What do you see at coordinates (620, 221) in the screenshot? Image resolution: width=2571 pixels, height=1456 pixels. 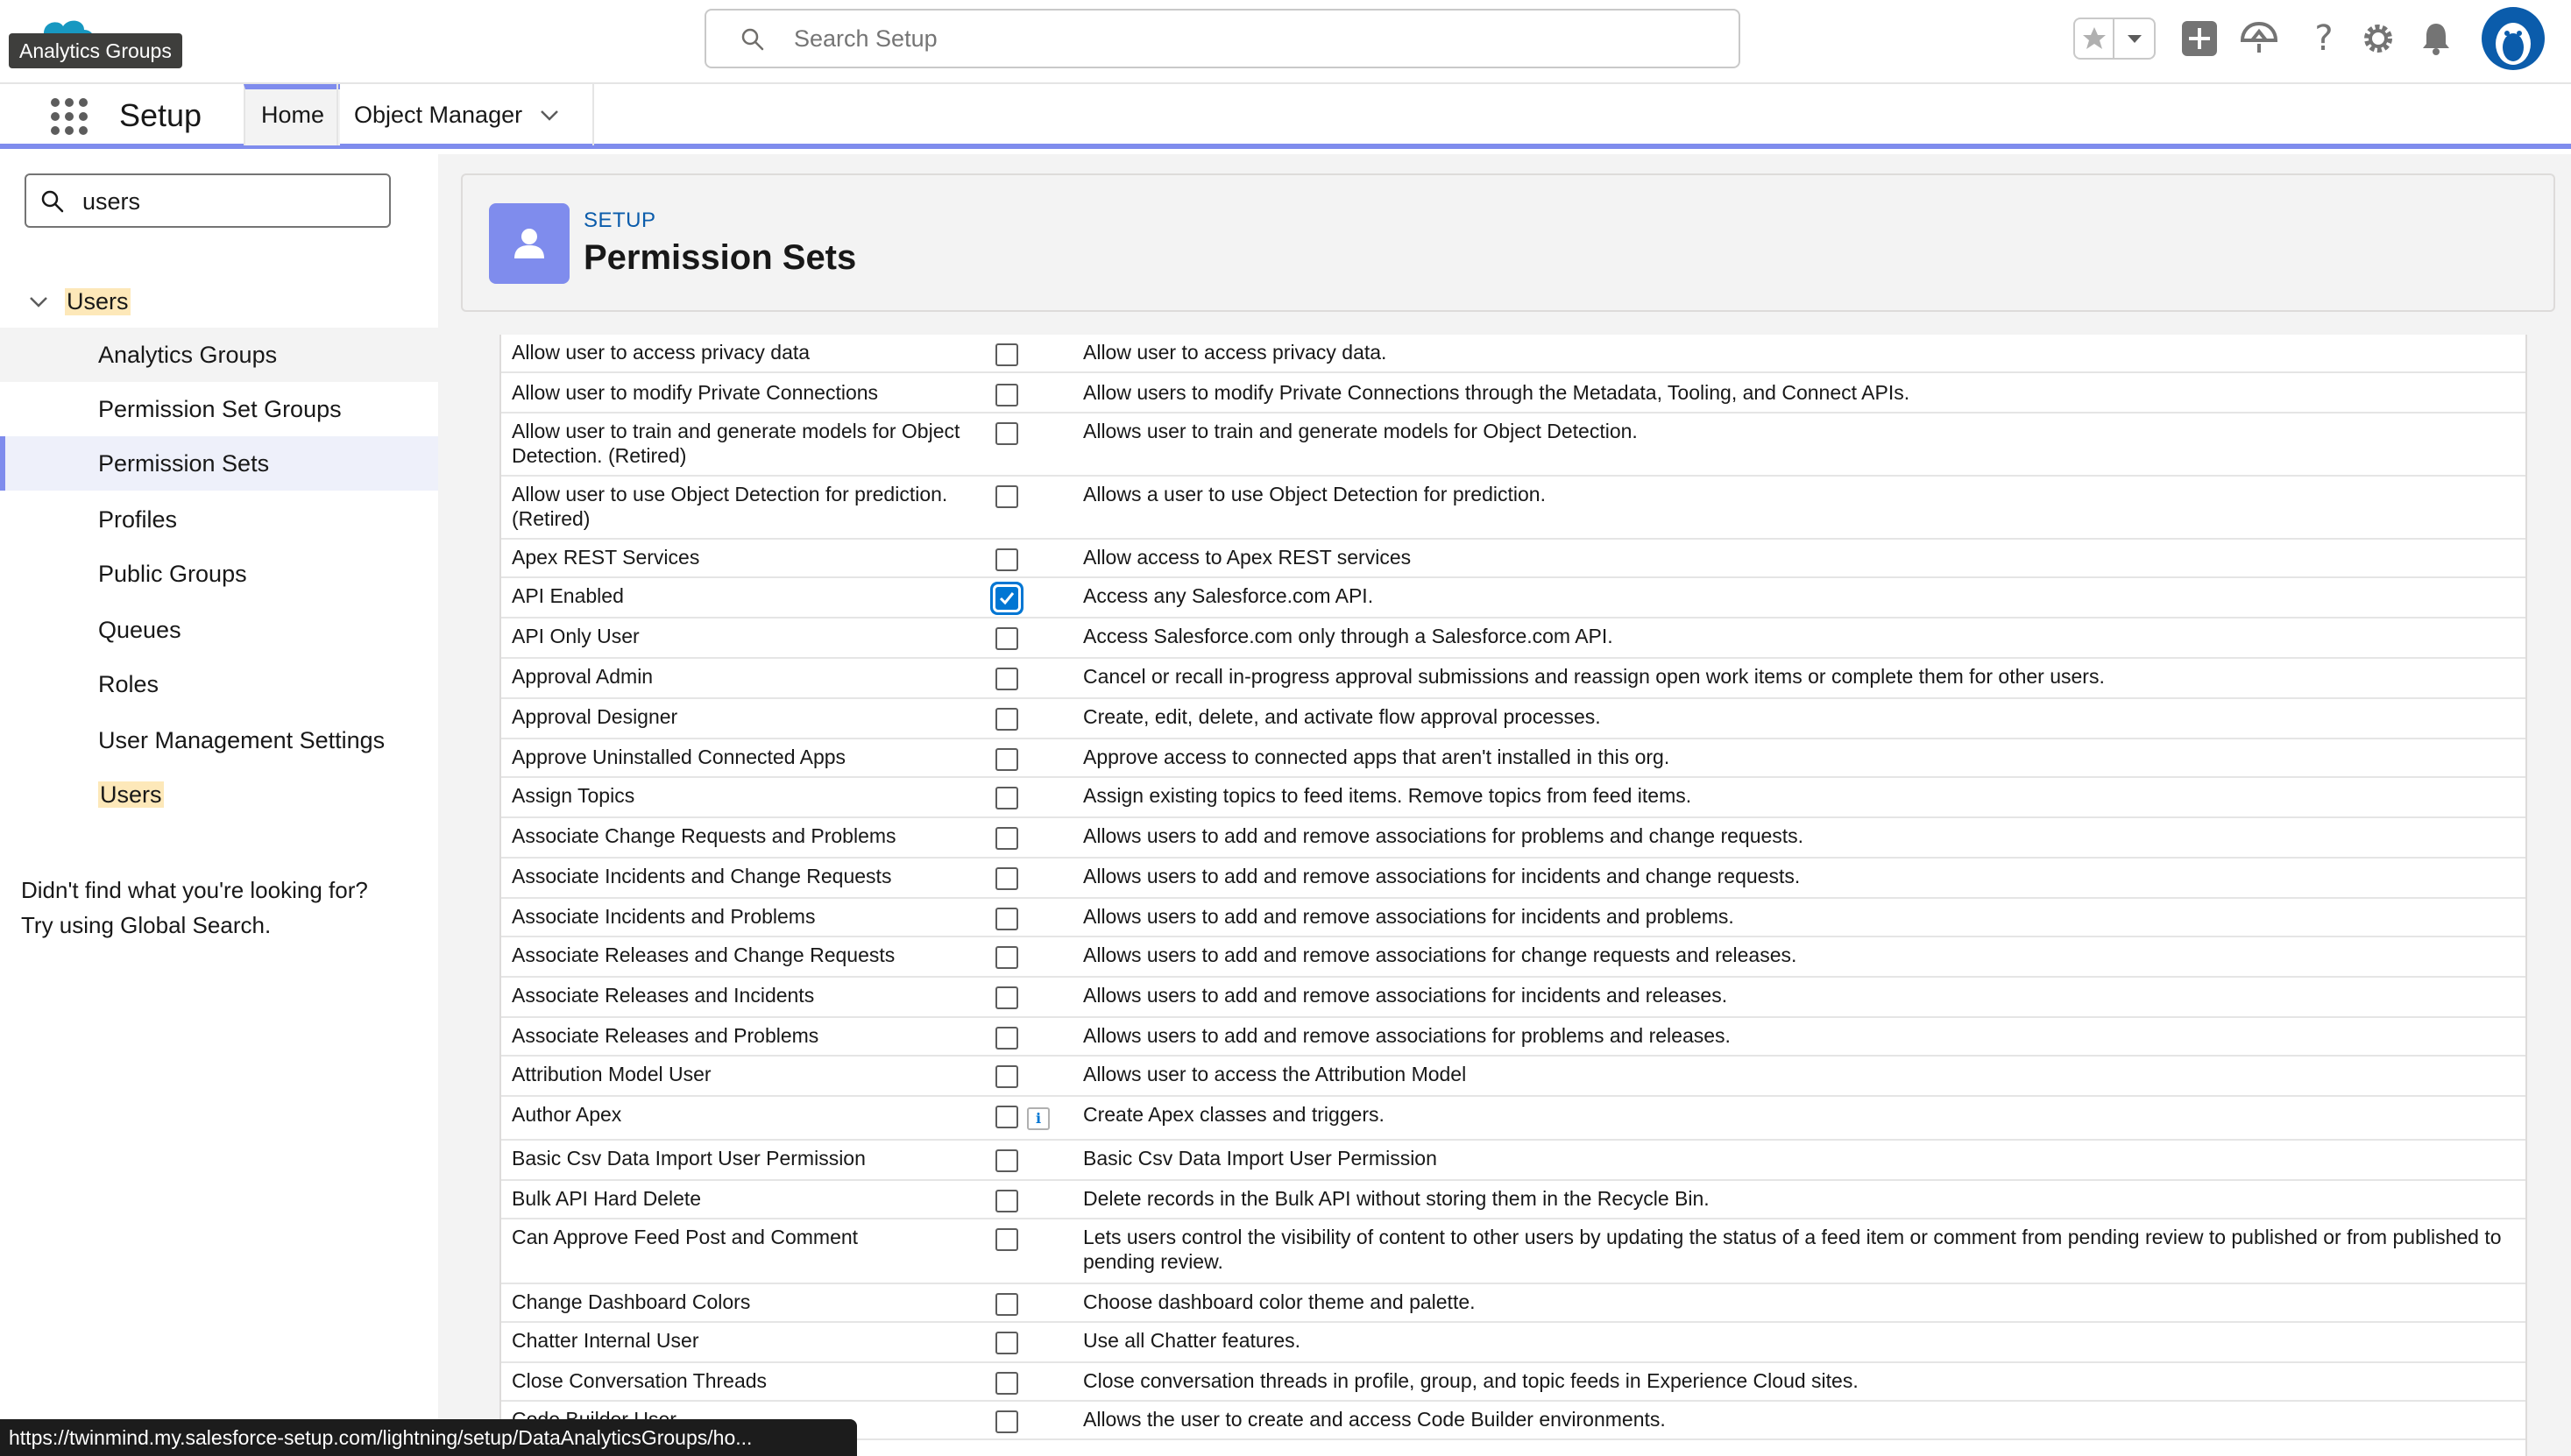 I see `page-eyebrow: SETUP` at bounding box center [620, 221].